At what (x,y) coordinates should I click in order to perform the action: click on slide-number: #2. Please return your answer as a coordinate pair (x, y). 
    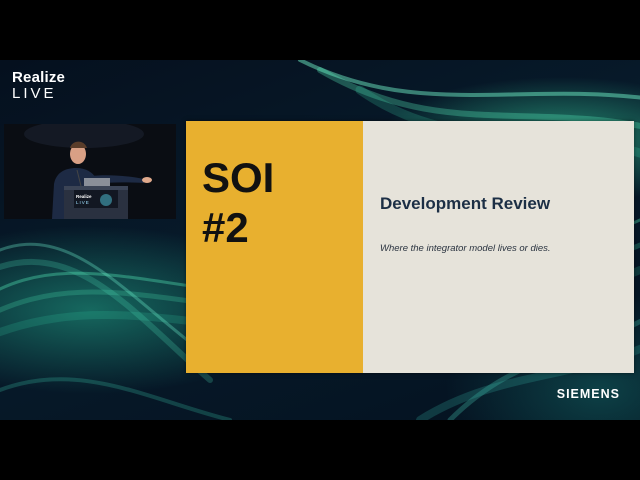
    Looking at the image, I should click on (225, 227).